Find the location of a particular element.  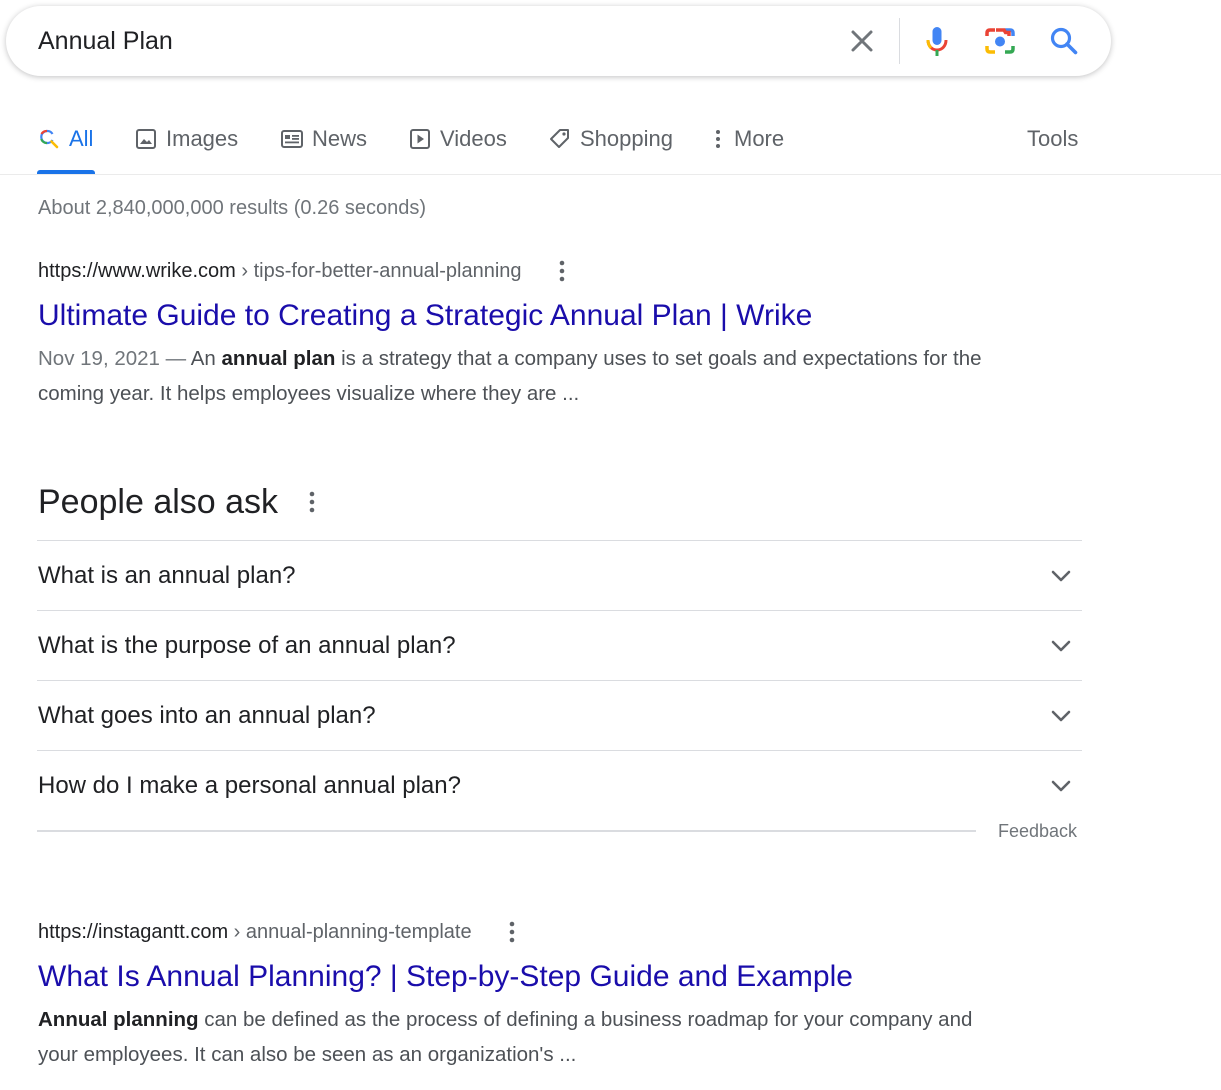

tab-label: Shopping is located at coordinates (626, 138).